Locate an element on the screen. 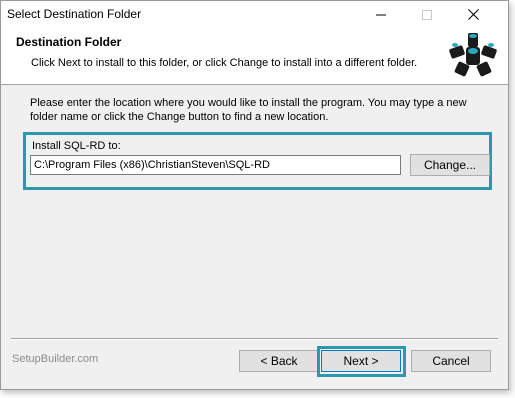  window-title: Select Destination Folder is located at coordinates (74, 14).